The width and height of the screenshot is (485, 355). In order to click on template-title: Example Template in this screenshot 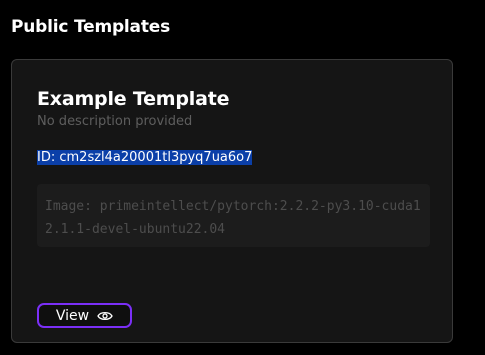, I will do `click(133, 99)`.